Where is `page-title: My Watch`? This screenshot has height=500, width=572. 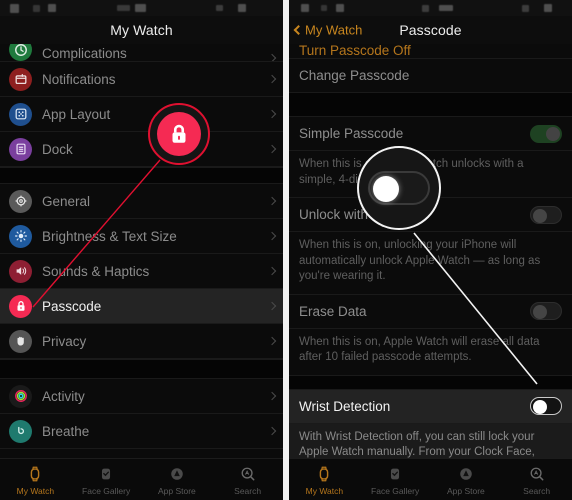
page-title: My Watch is located at coordinates (141, 30).